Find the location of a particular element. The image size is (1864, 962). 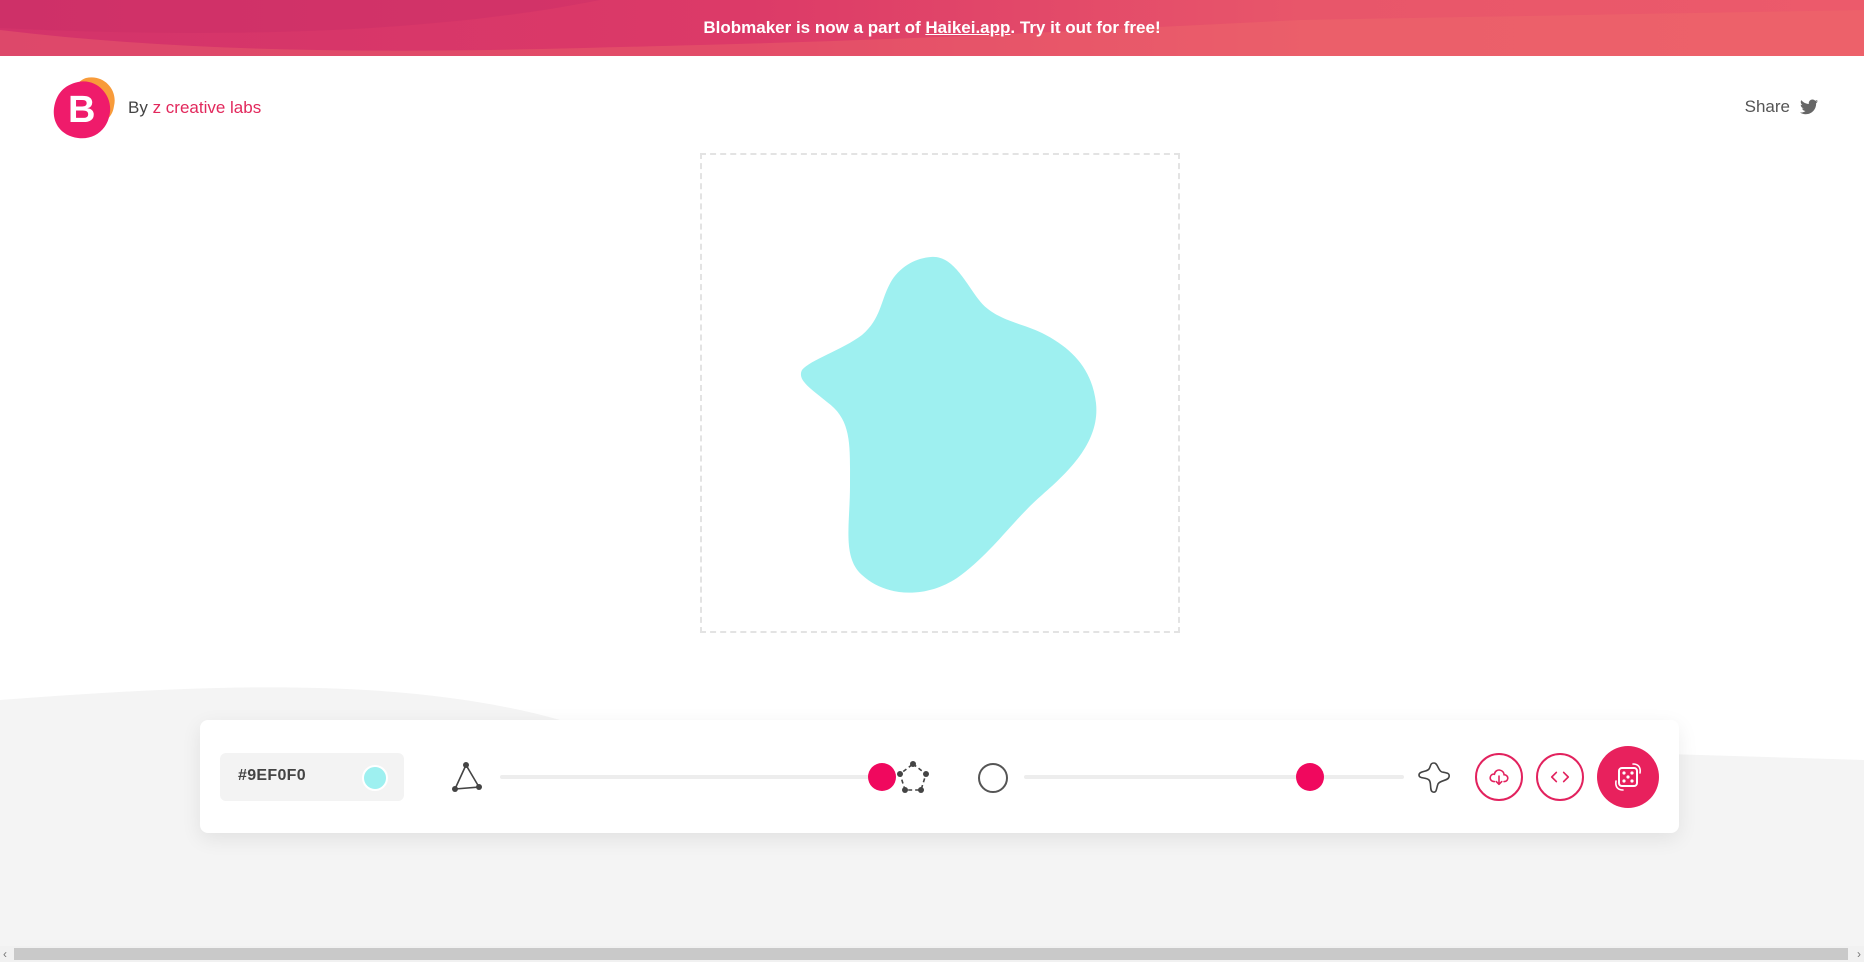

contrast-slider-knob is located at coordinates (1310, 777).